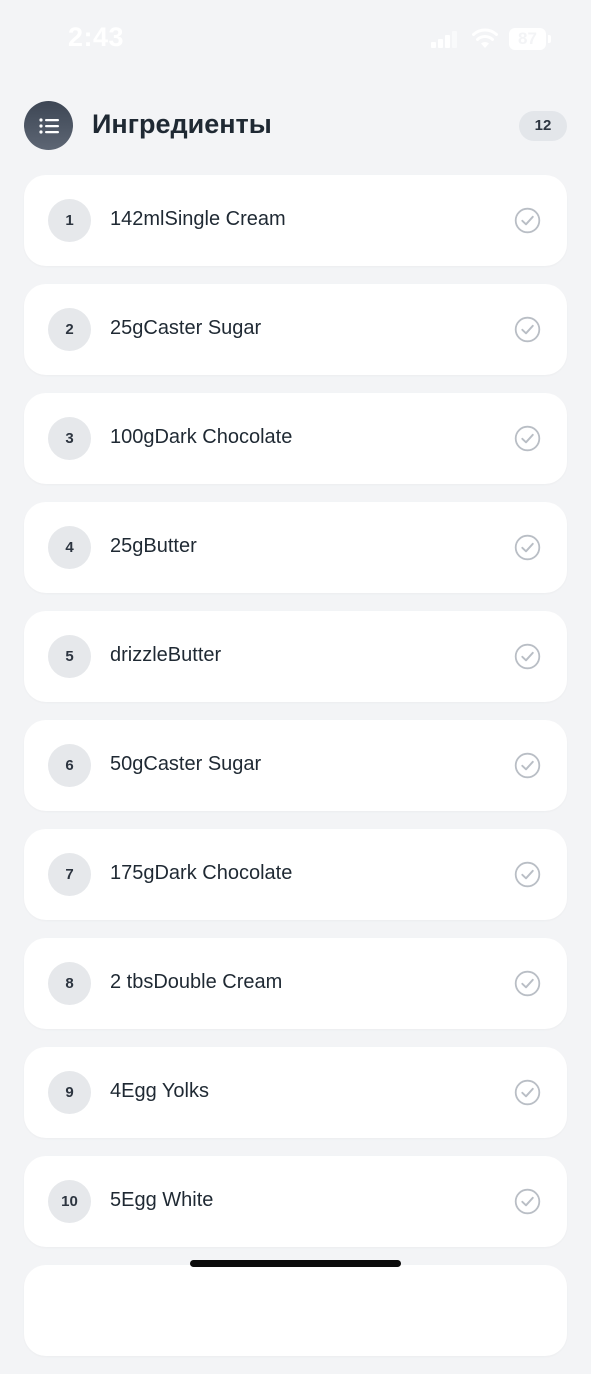 The width and height of the screenshot is (591, 1374). Describe the element at coordinates (96, 37) in the screenshot. I see `status-time: 2:43` at that location.